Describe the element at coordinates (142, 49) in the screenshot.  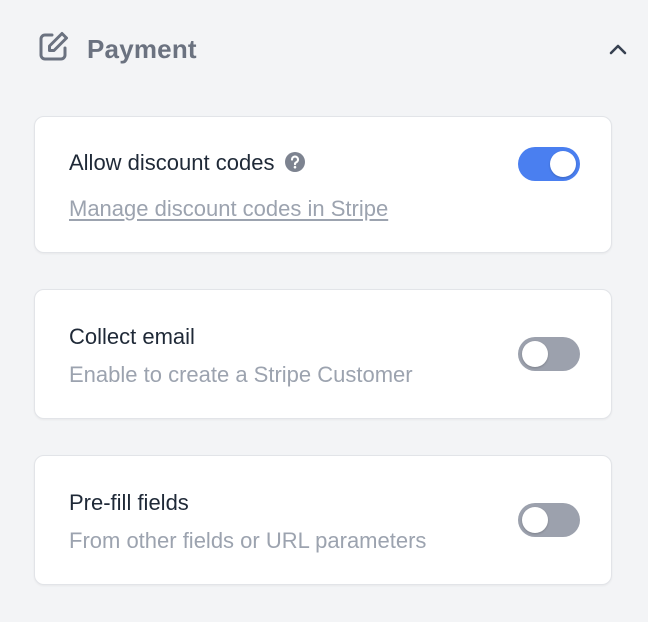
I see `section-title: Payment` at that location.